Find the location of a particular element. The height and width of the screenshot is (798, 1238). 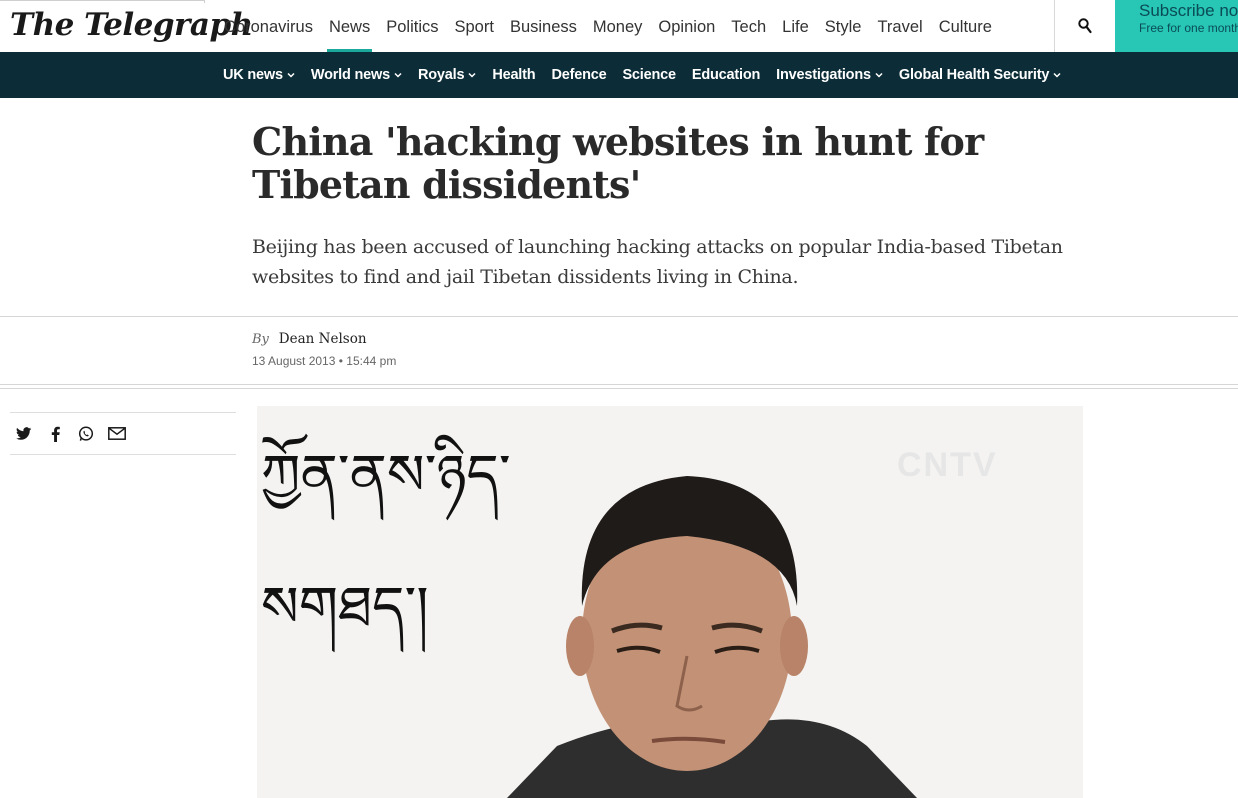

by-label: By is located at coordinates (260, 339).